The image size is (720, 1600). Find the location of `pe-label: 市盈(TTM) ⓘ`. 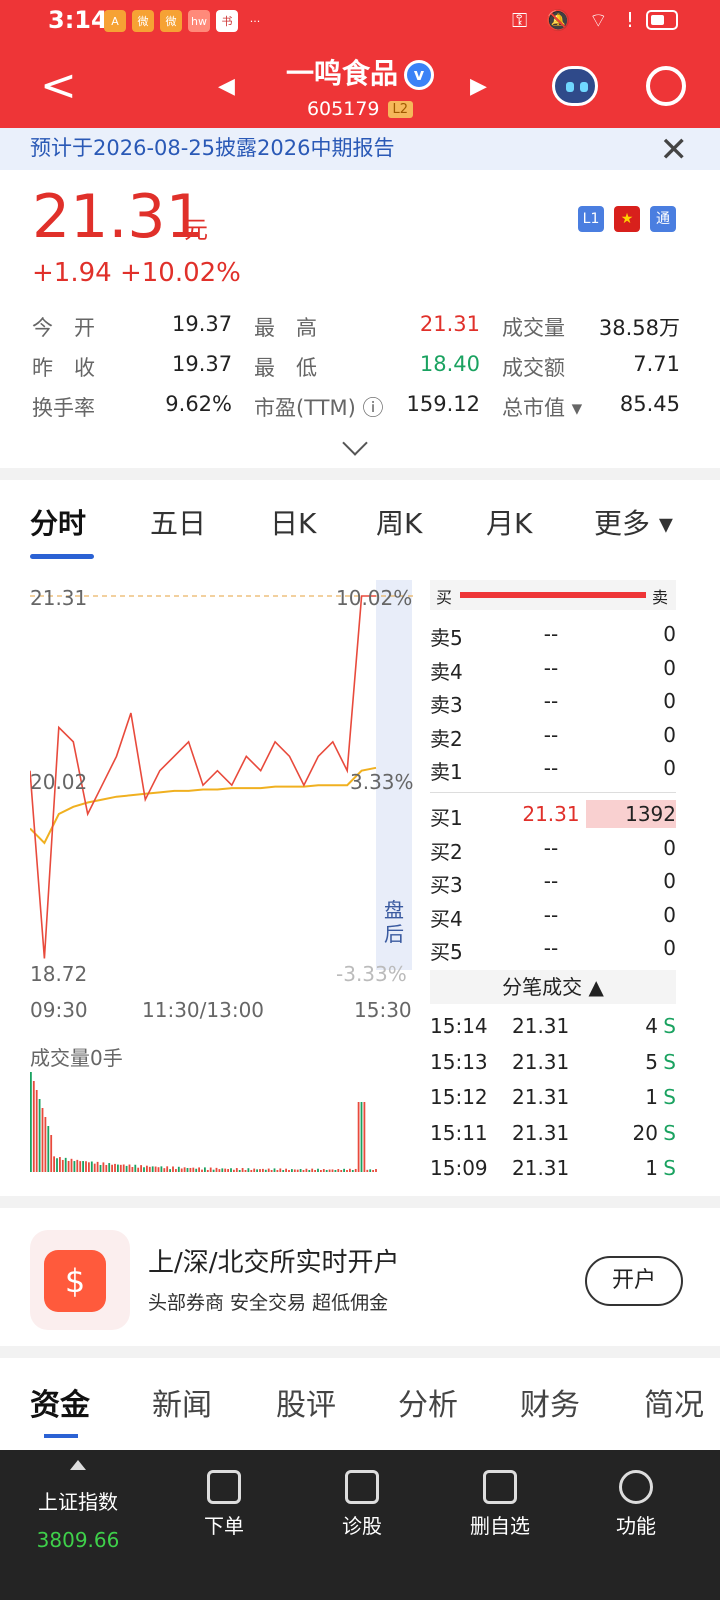

pe-label: 市盈(TTM) ⓘ is located at coordinates (318, 407).